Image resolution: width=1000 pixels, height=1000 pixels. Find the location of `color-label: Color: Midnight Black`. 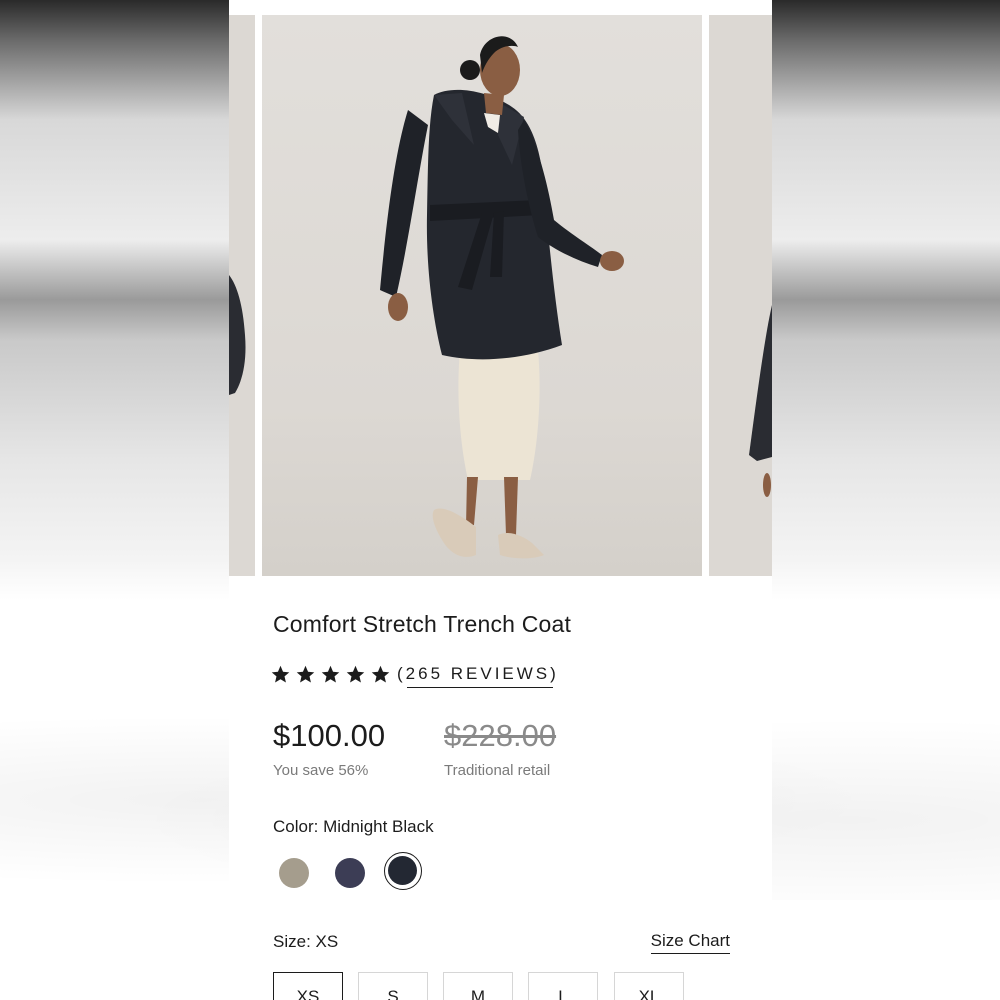

color-label: Color: Midnight Black is located at coordinates (353, 826).